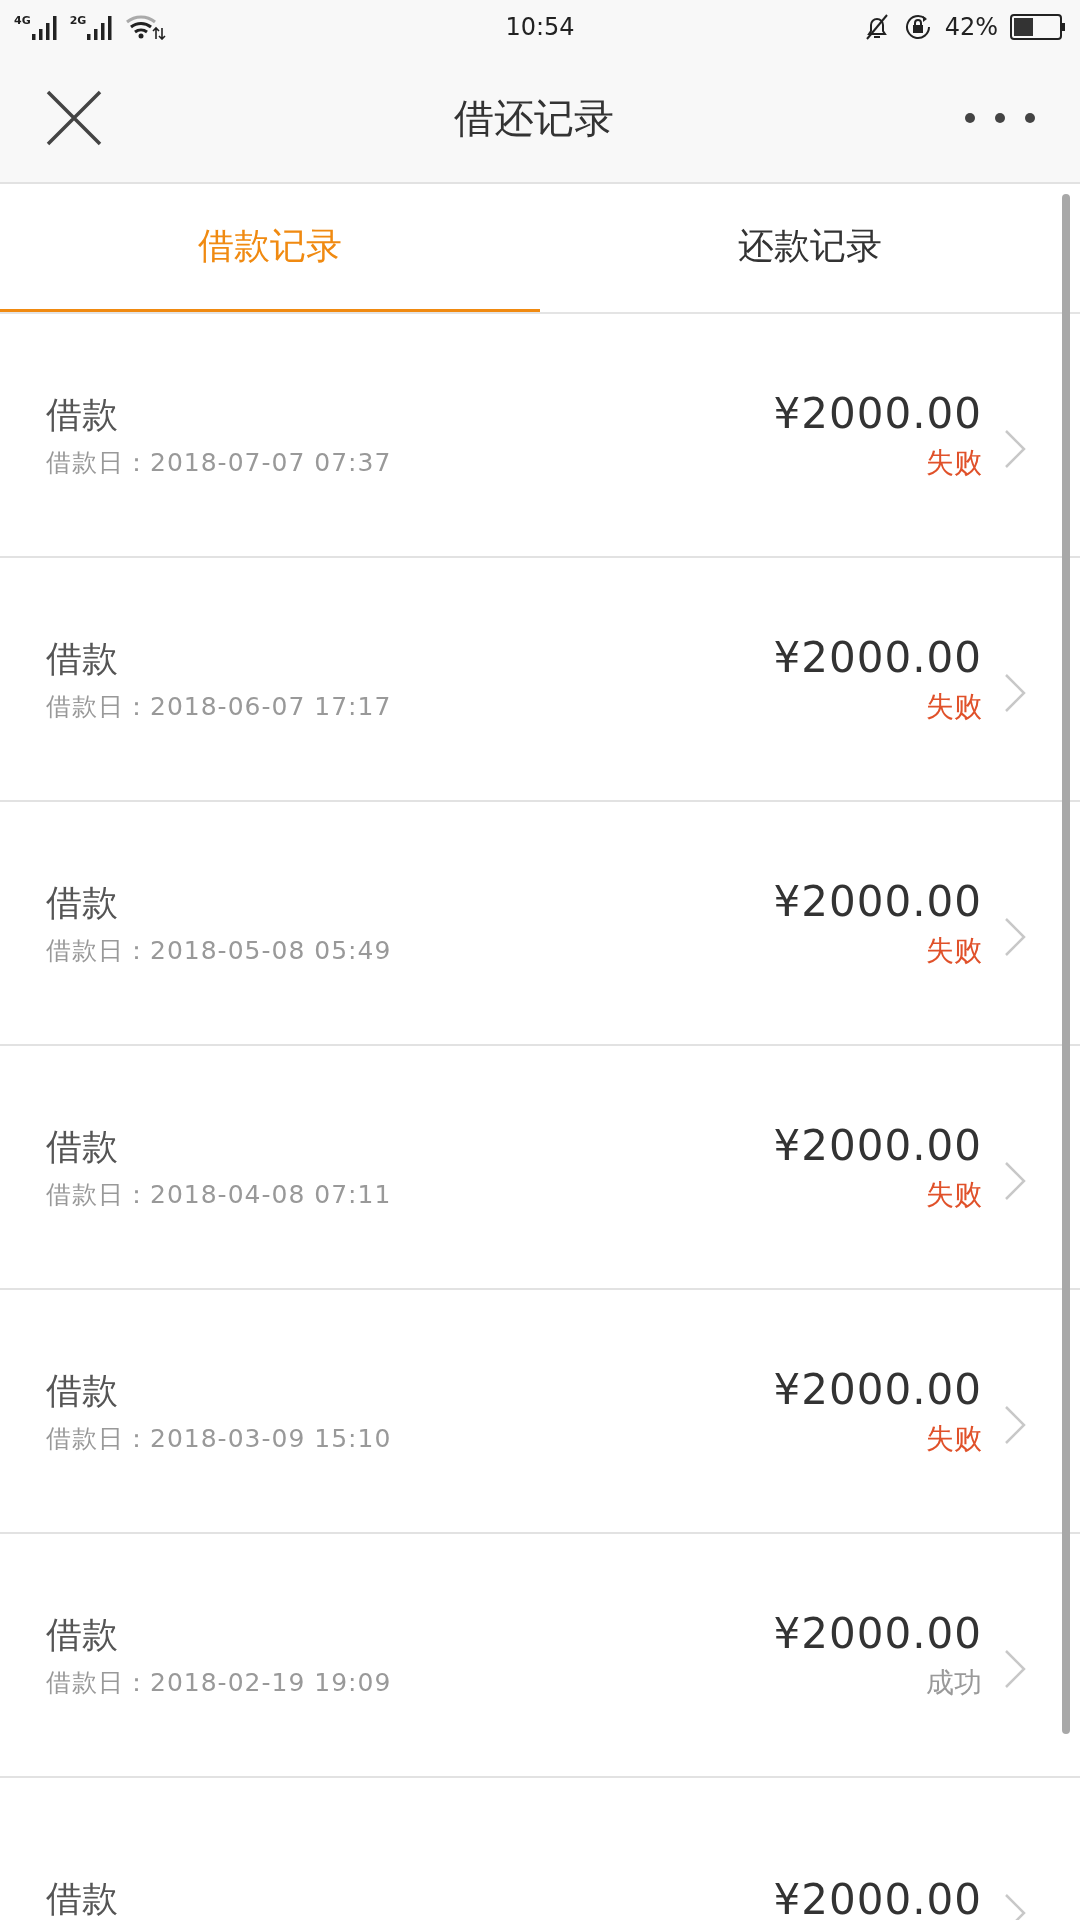  What do you see at coordinates (1000, 118) in the screenshot?
I see `more-button` at bounding box center [1000, 118].